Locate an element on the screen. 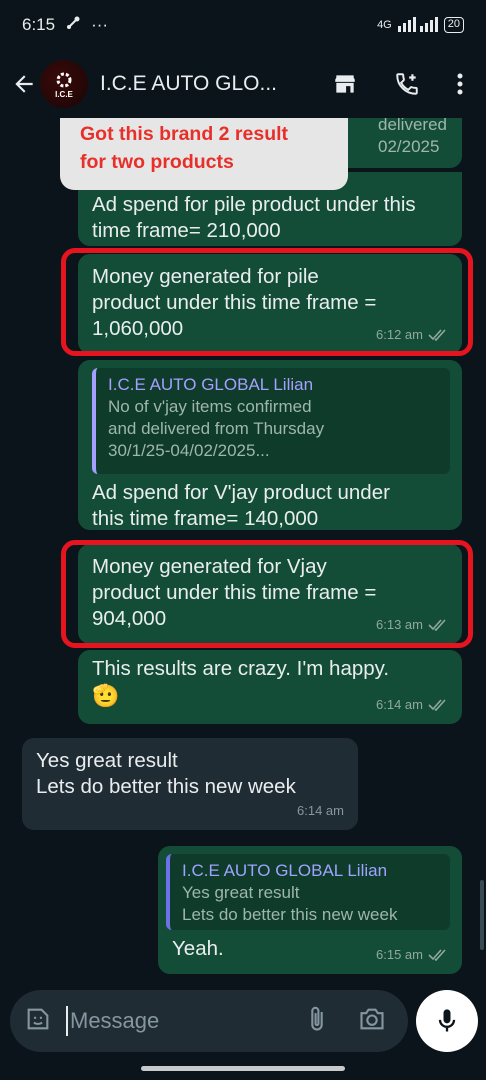 This screenshot has height=1080, width=486. message-text-line1: Money generated for pile is located at coordinates (205, 276).